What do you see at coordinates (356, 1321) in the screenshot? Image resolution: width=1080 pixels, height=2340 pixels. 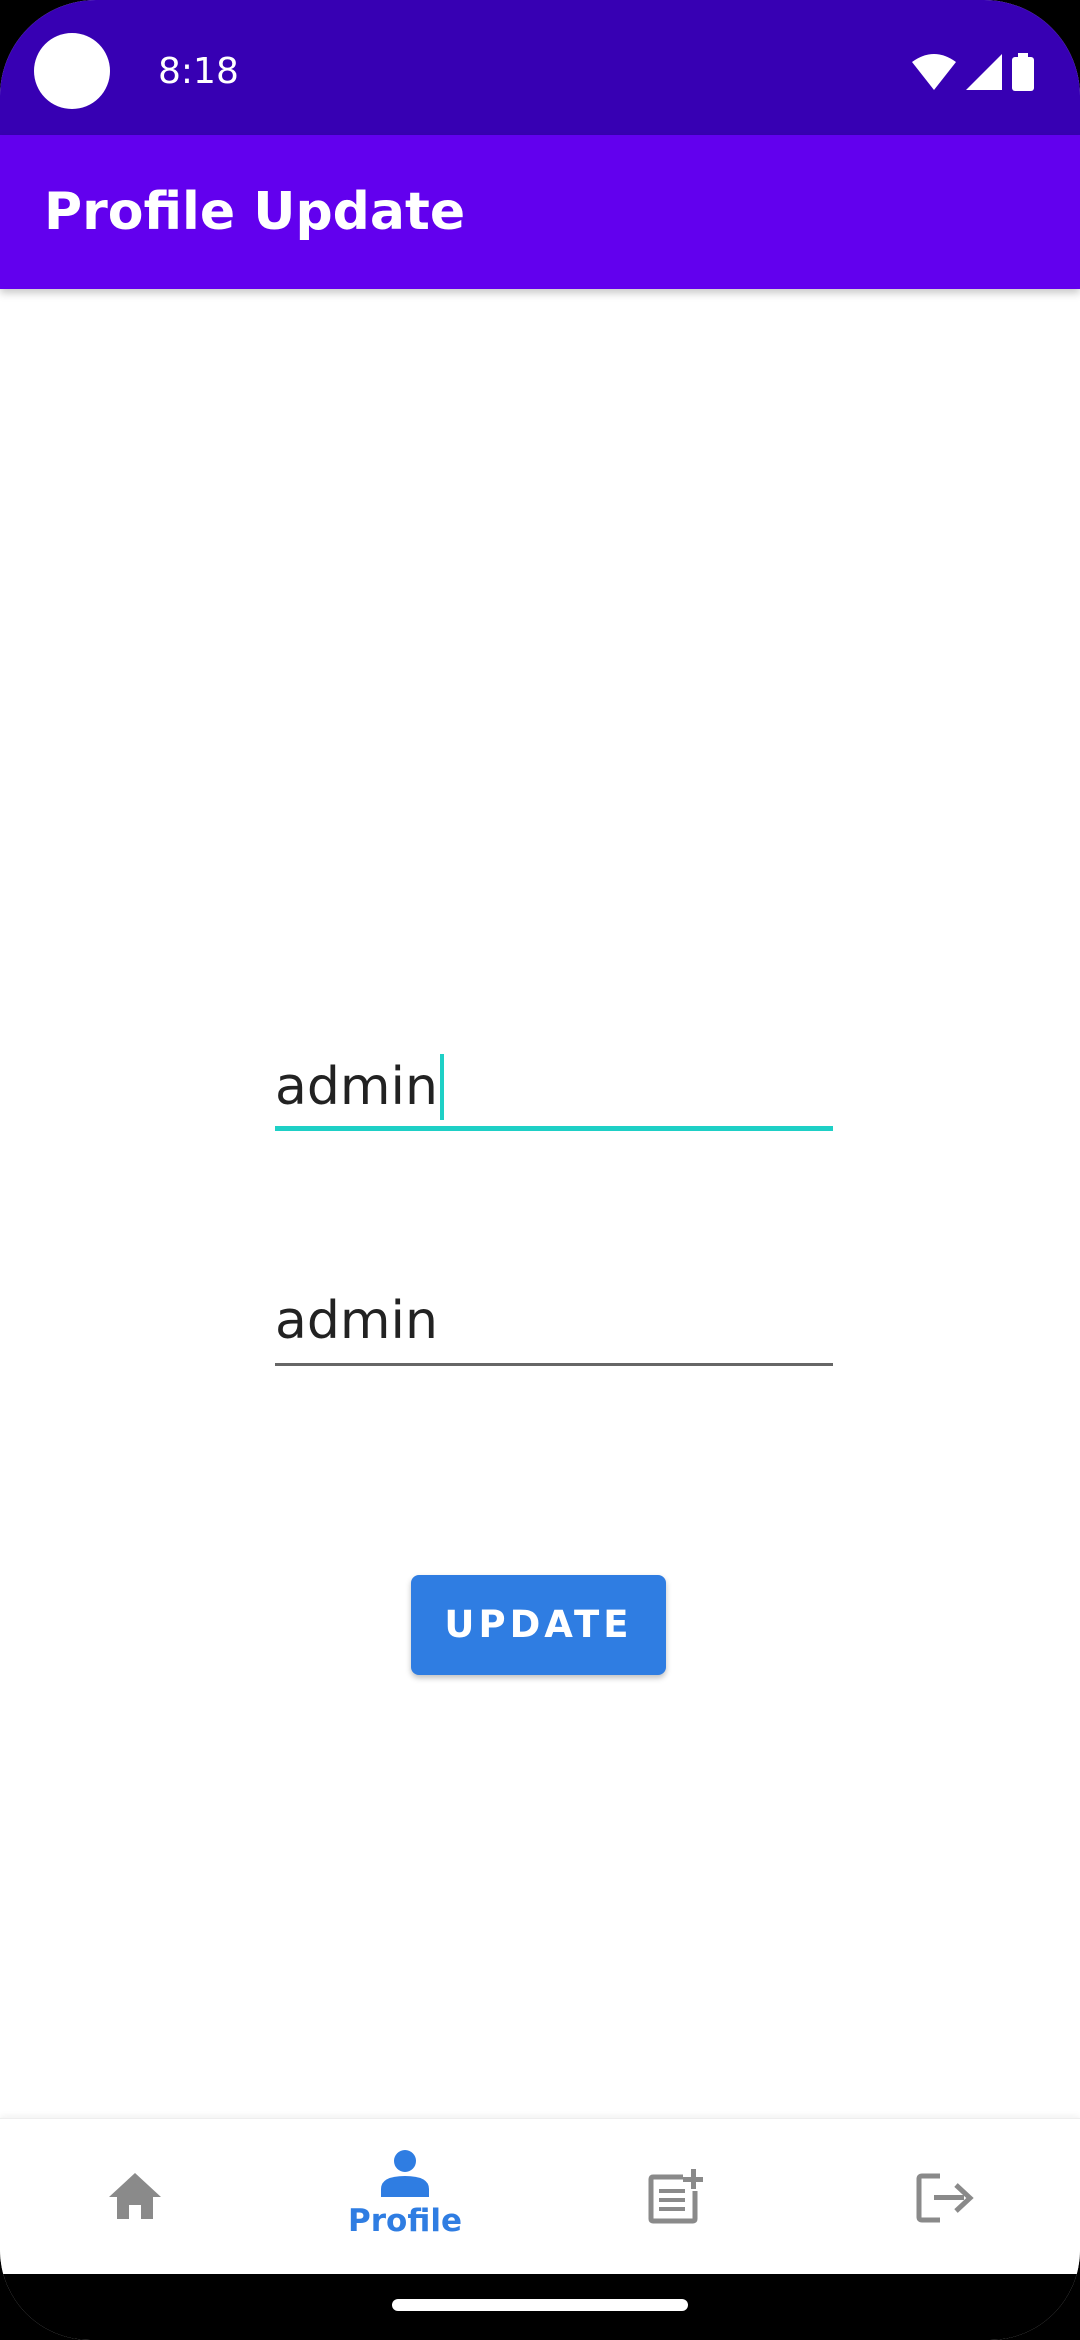 I see `password-value: admin` at bounding box center [356, 1321].